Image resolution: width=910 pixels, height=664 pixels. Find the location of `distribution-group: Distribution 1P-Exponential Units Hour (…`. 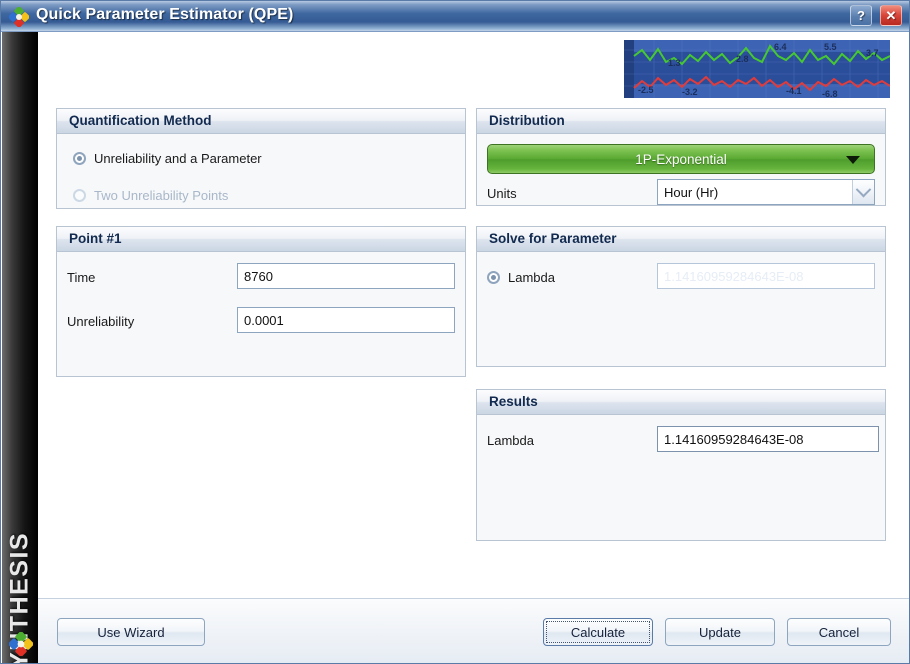

distribution-group: Distribution 1P-Exponential Units Hour (… is located at coordinates (681, 157).